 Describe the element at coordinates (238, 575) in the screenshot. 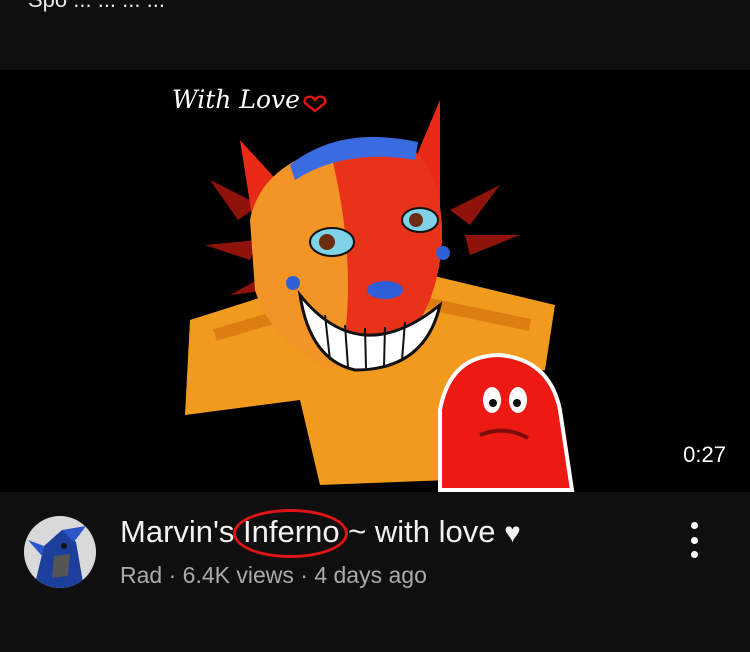

I see `view-count: 6.4K views` at that location.